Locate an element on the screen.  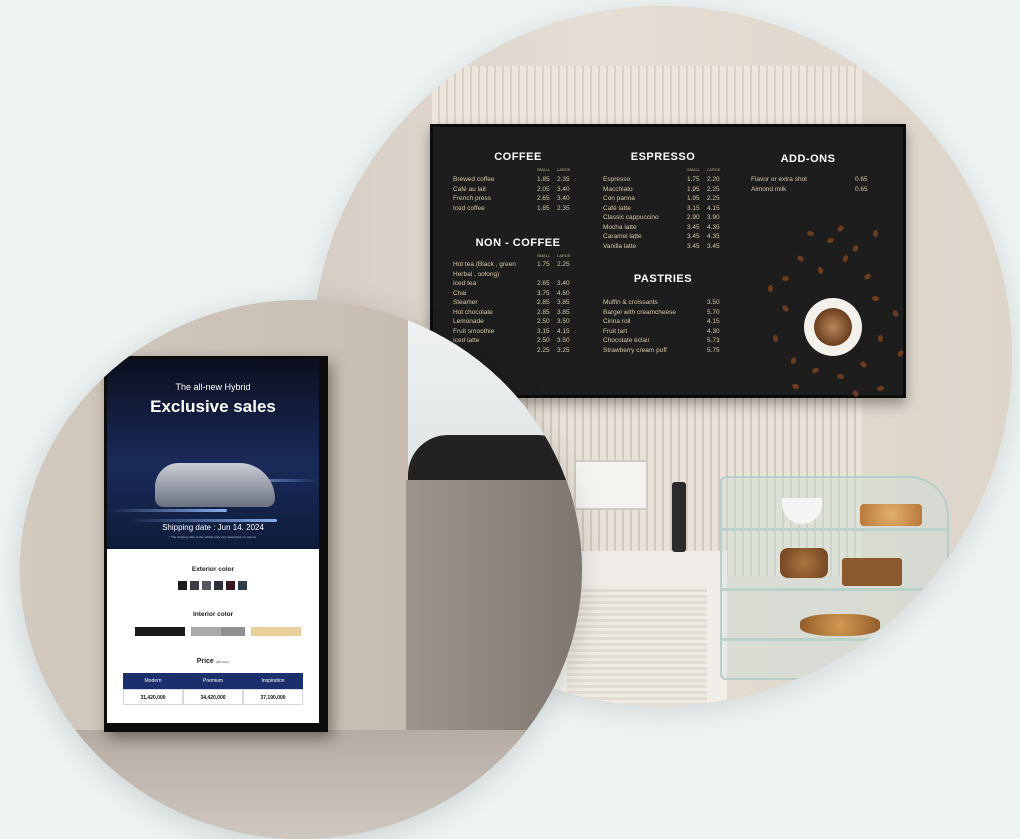
menu-item-name: Con panna is located at coordinates (619, 198).